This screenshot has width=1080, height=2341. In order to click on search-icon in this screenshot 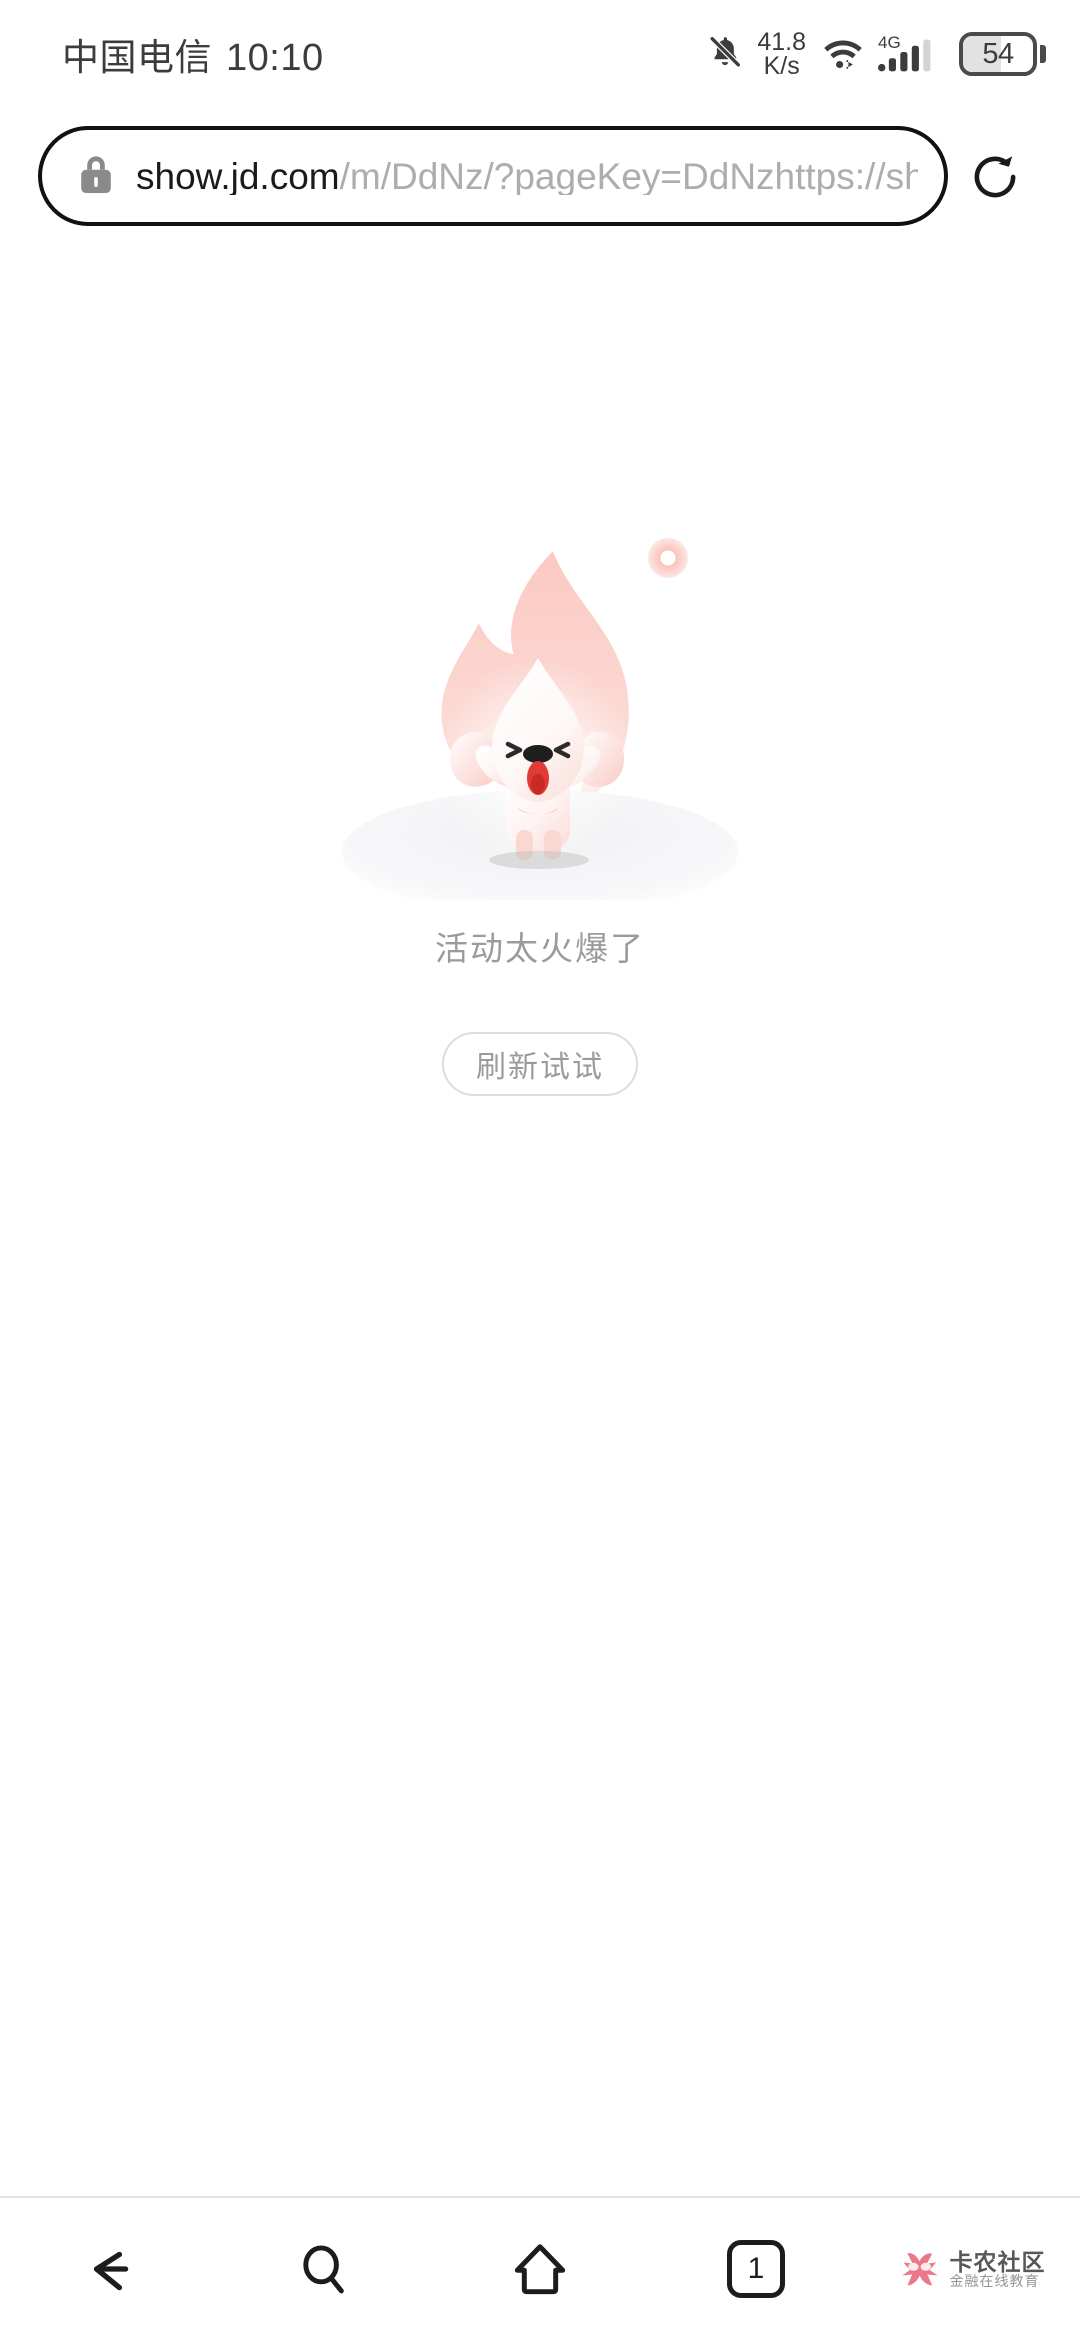, I will do `click(323, 2269)`.